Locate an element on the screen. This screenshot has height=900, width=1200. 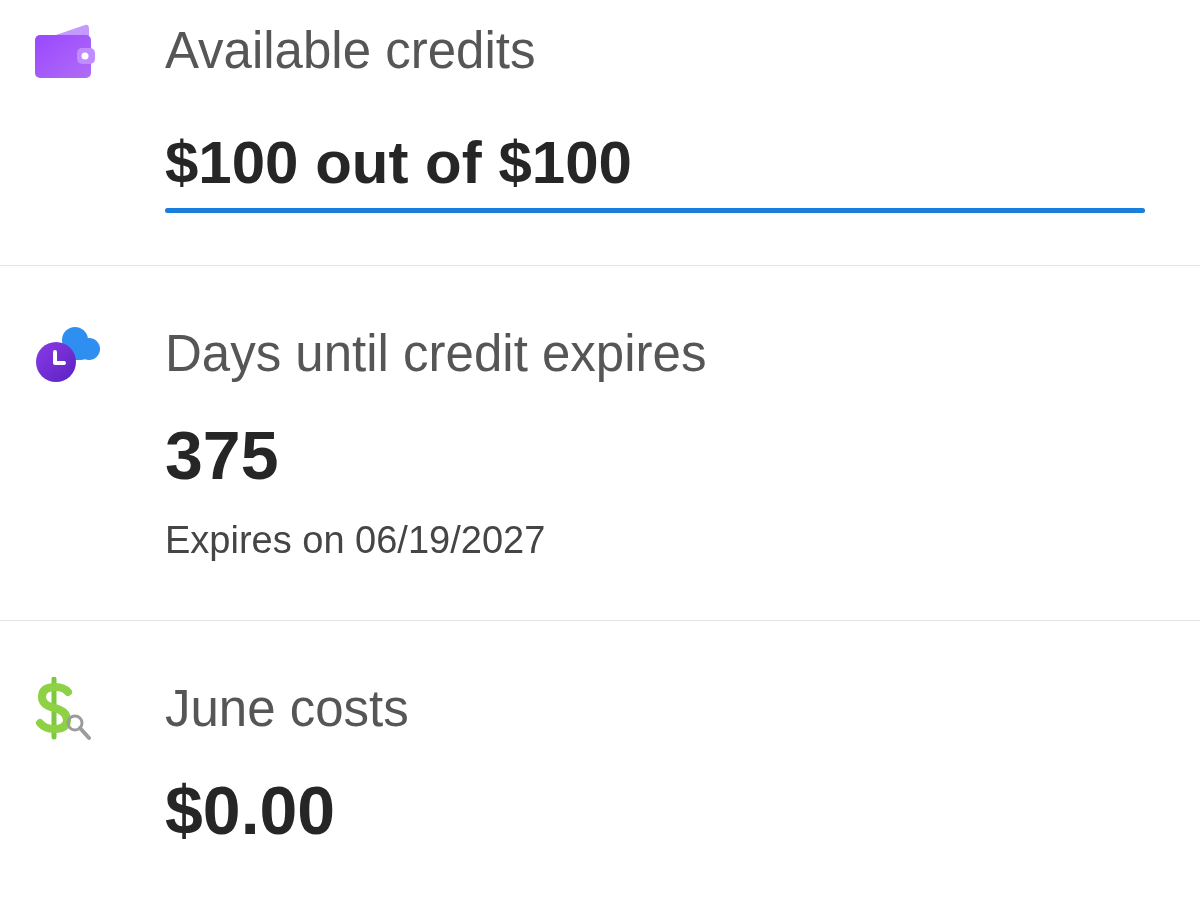
expiry-note: Expires on 06/19/2027 is located at coordinates (355, 540).